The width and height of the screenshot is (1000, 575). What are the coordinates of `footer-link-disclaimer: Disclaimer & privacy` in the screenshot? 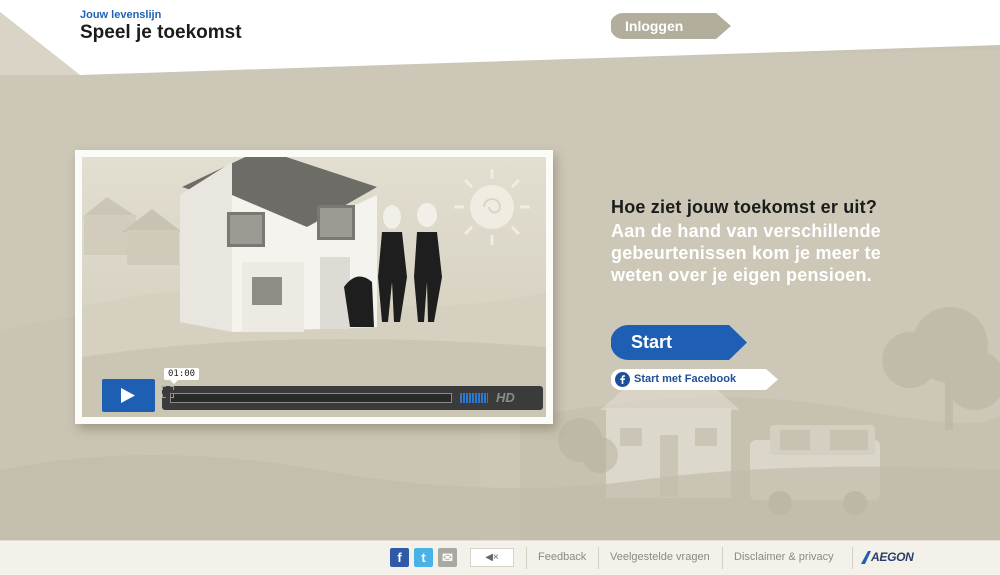 It's located at (784, 557).